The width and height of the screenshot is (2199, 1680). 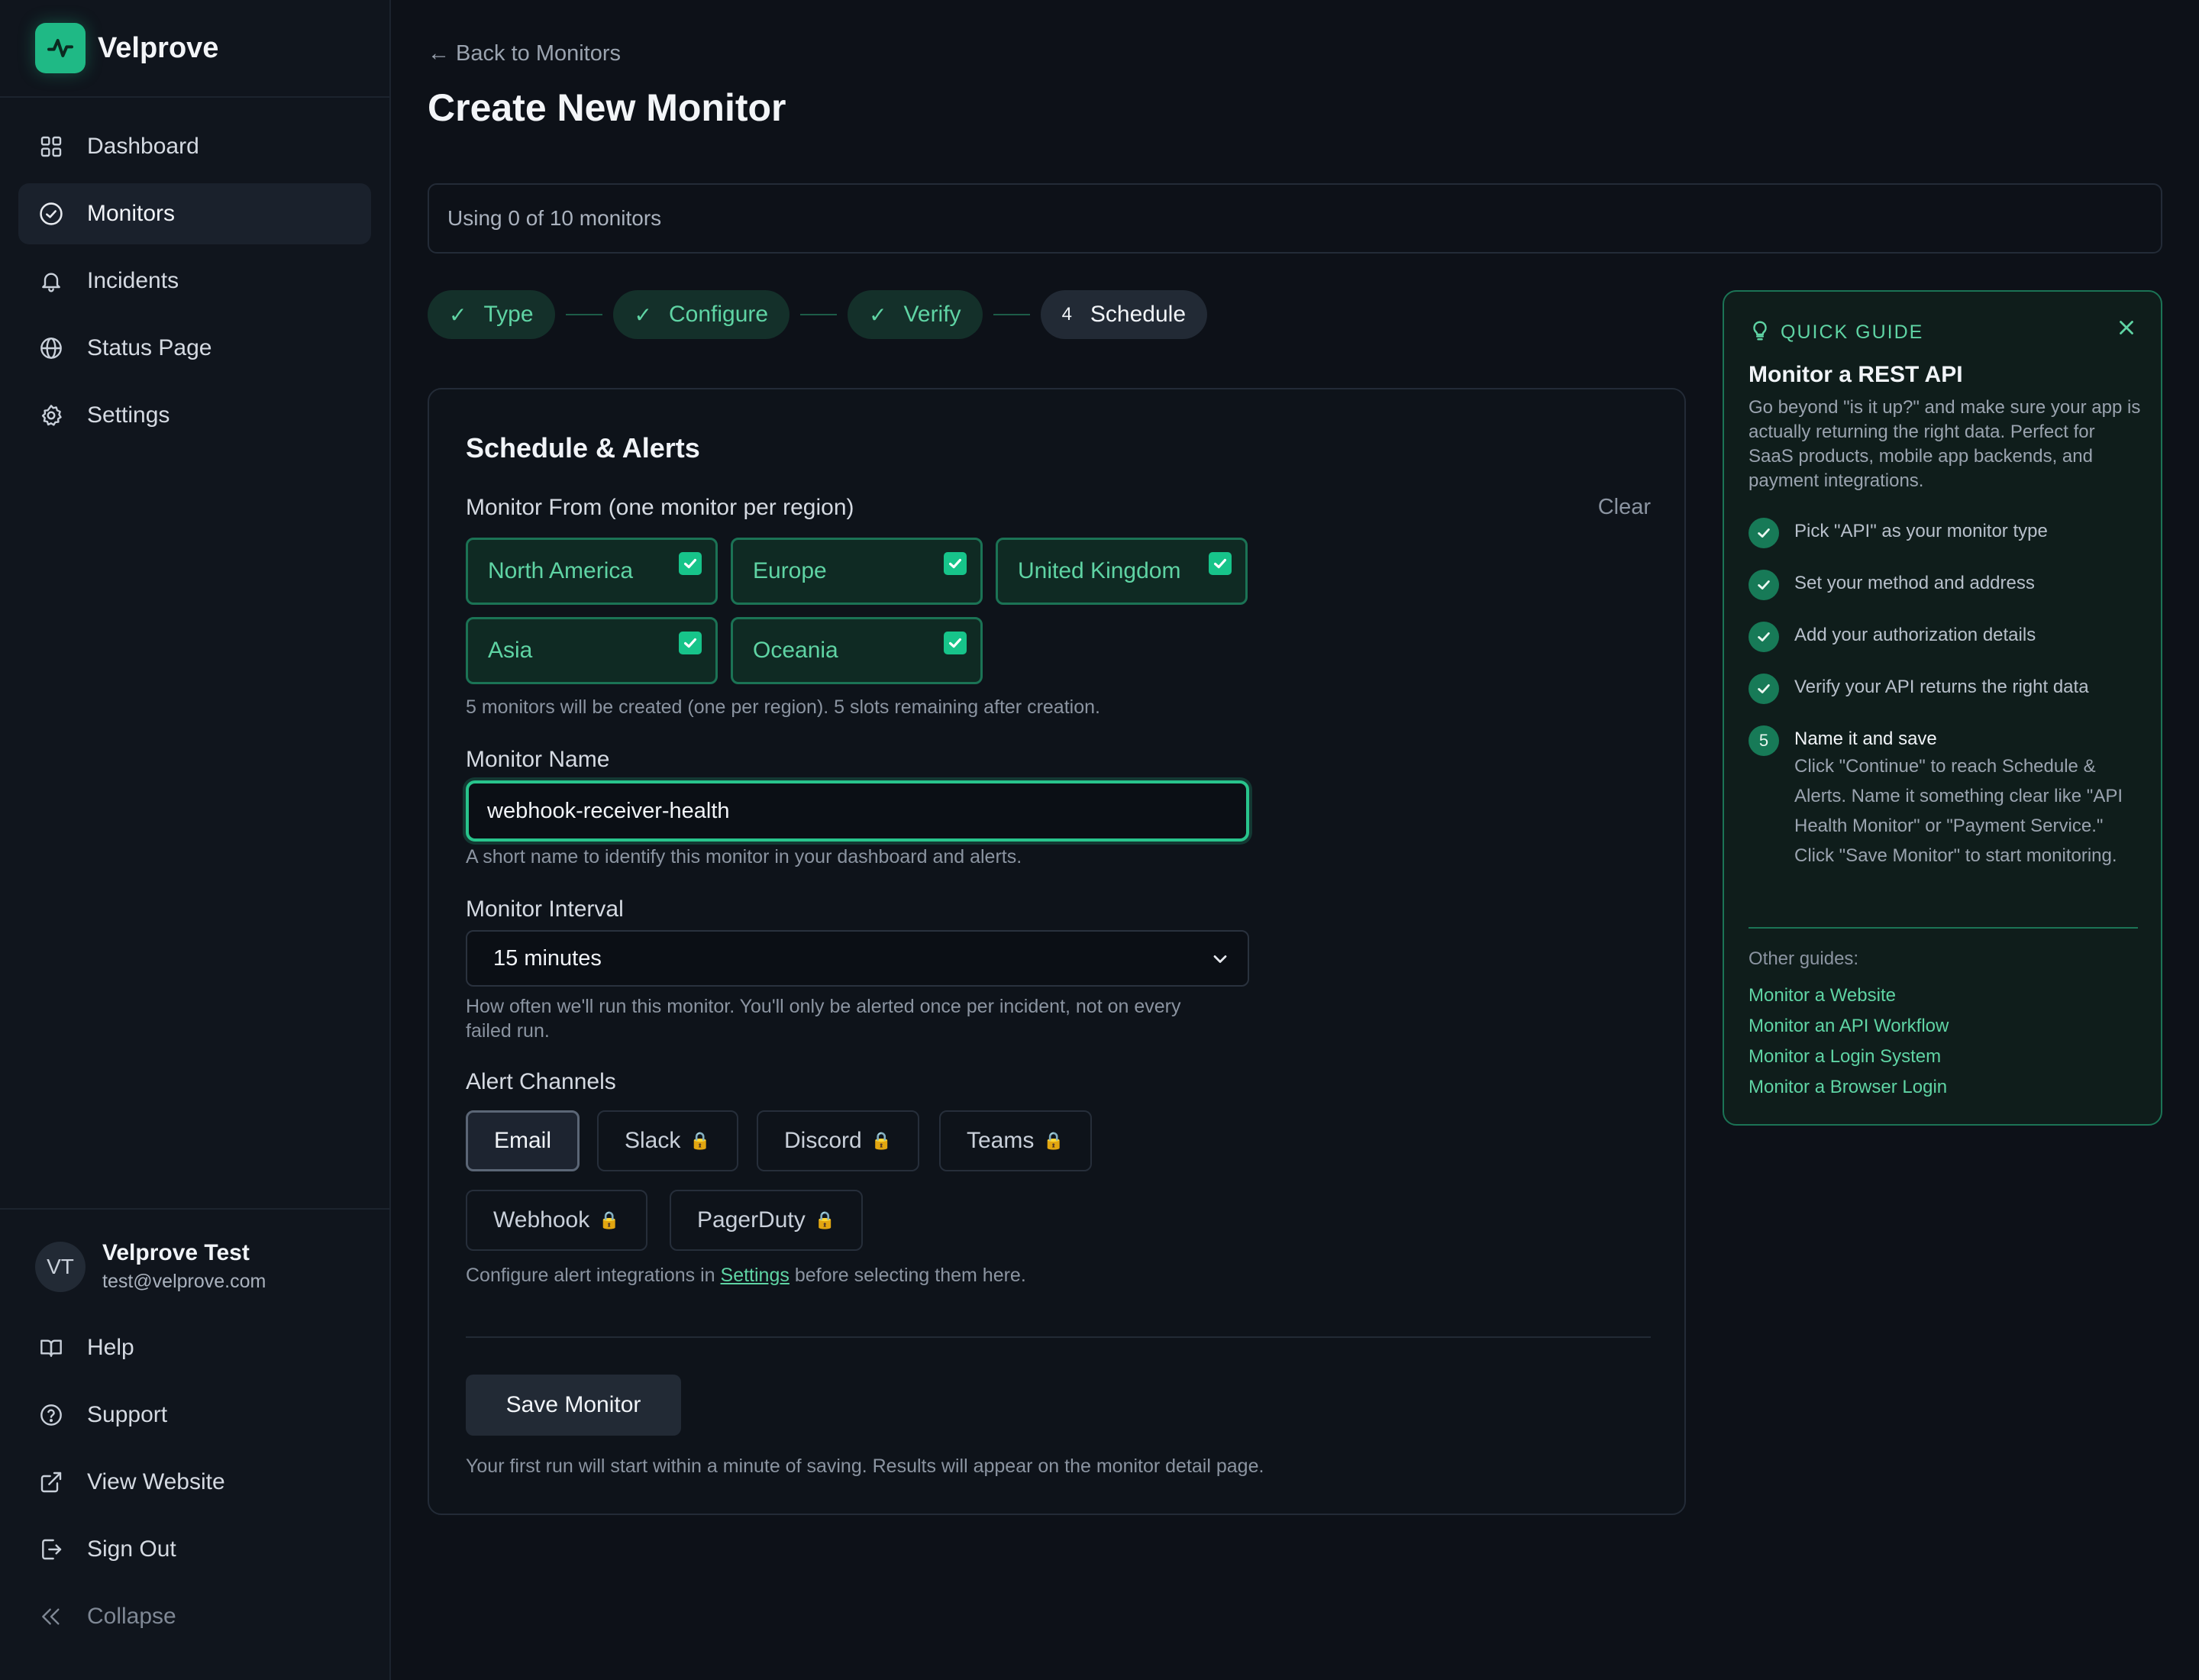 I want to click on guide-title: Monitor a REST API, so click(x=1856, y=375).